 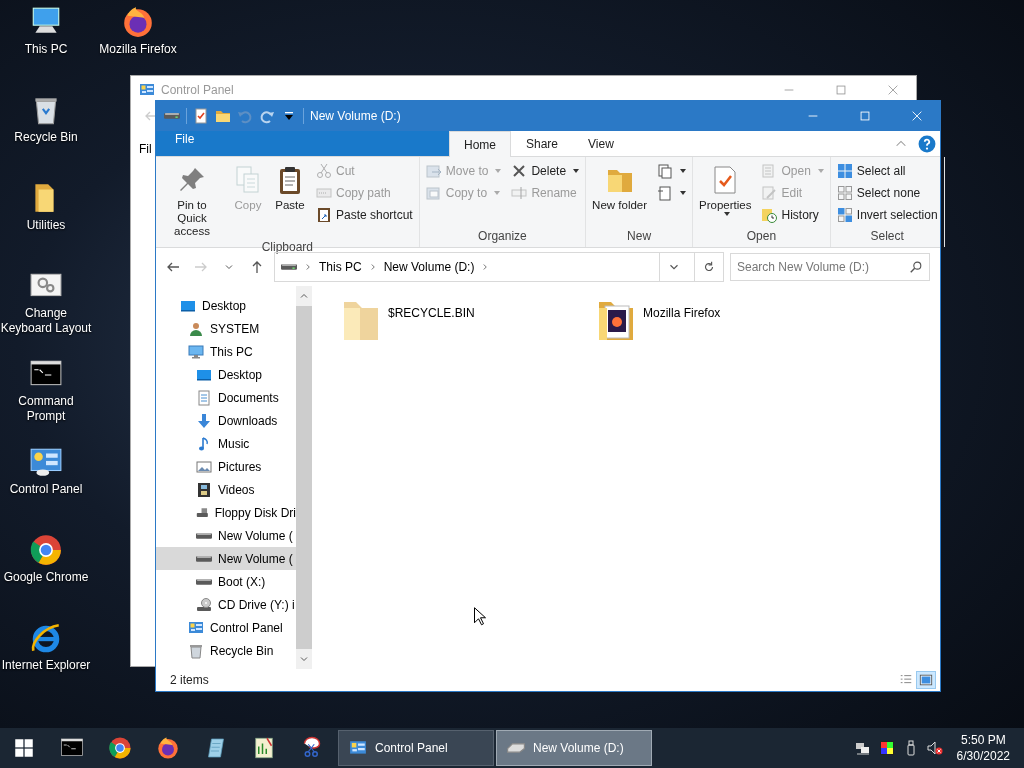 What do you see at coordinates (709, 267) in the screenshot?
I see `refresh-icon` at bounding box center [709, 267].